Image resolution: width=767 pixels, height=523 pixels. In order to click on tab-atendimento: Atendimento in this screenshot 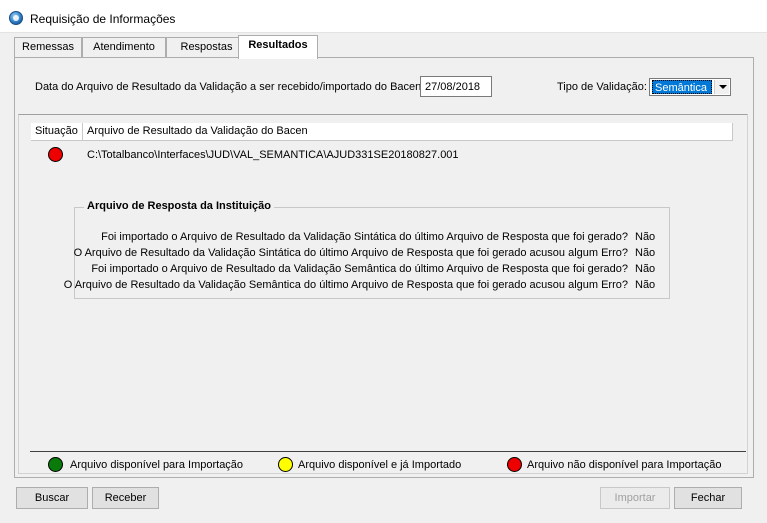, I will do `click(124, 47)`.